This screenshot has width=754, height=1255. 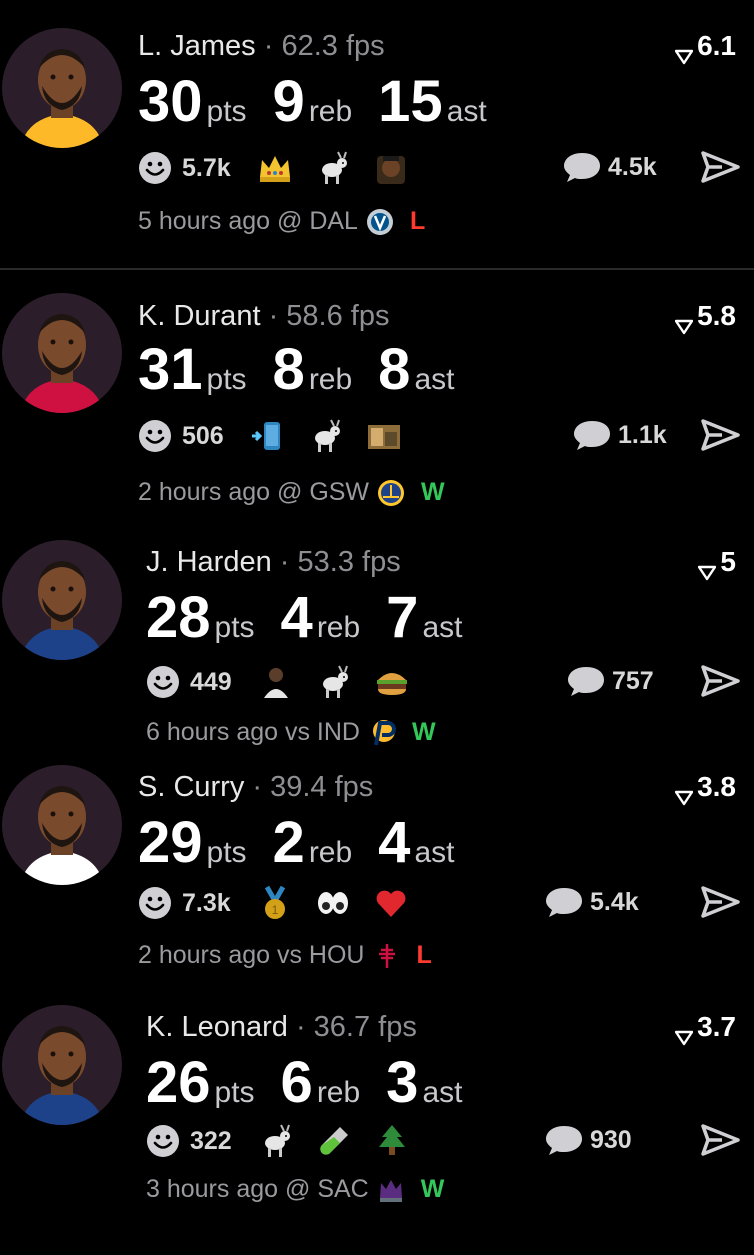 I want to click on test-tube-icon, so click(x=334, y=1141).